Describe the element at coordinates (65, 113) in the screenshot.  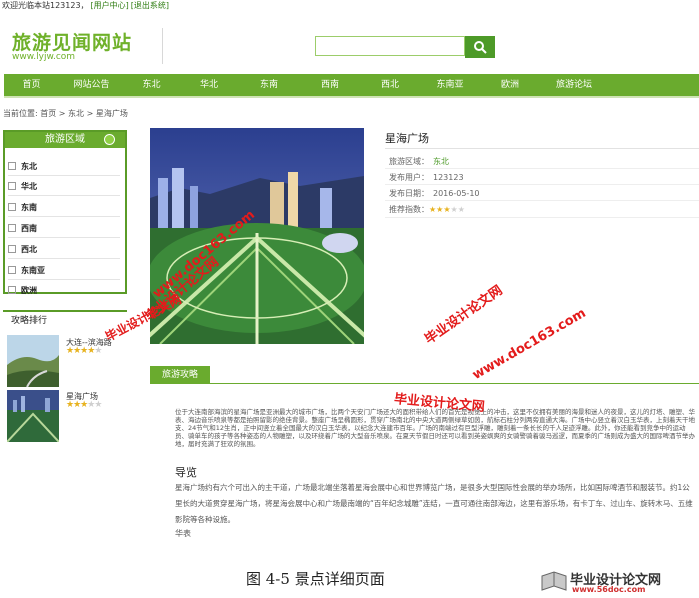
I see `breadcrumb: 当前位置: 首页 > 东北 > 星海广场` at that location.